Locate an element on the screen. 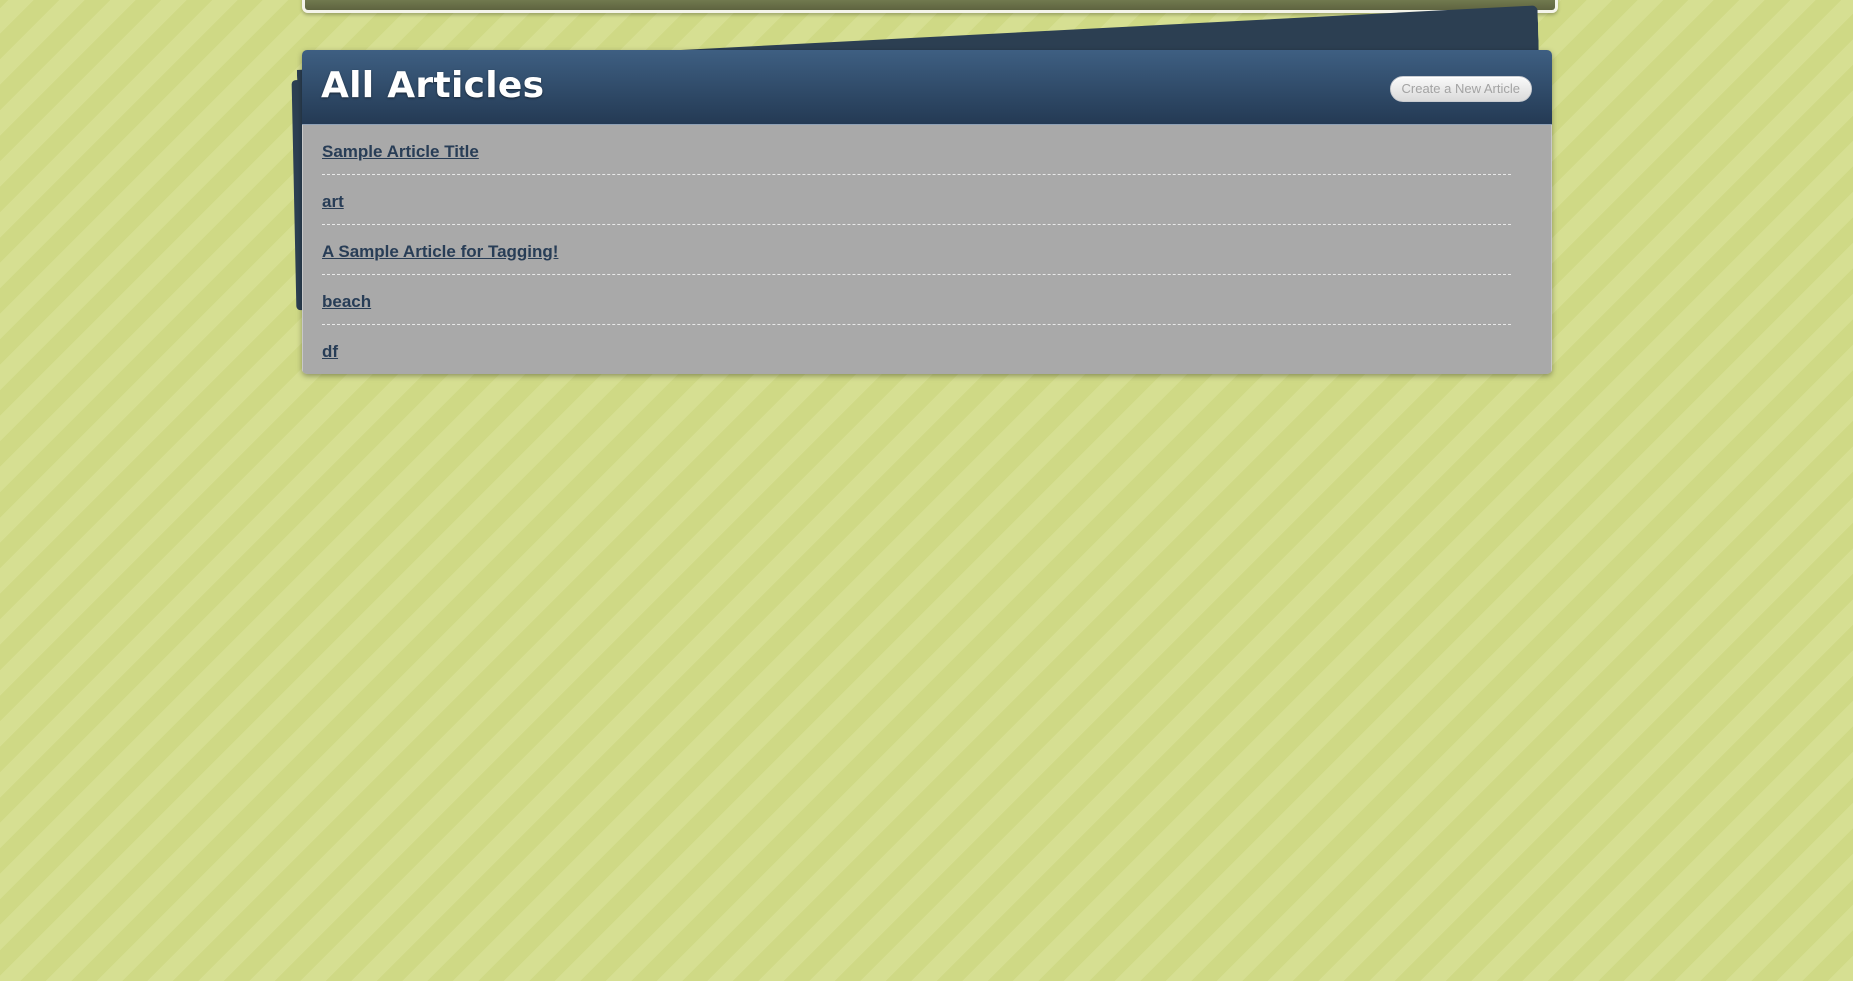 This screenshot has width=1853, height=981. list-item: Sample Article Title is located at coordinates (916, 150).